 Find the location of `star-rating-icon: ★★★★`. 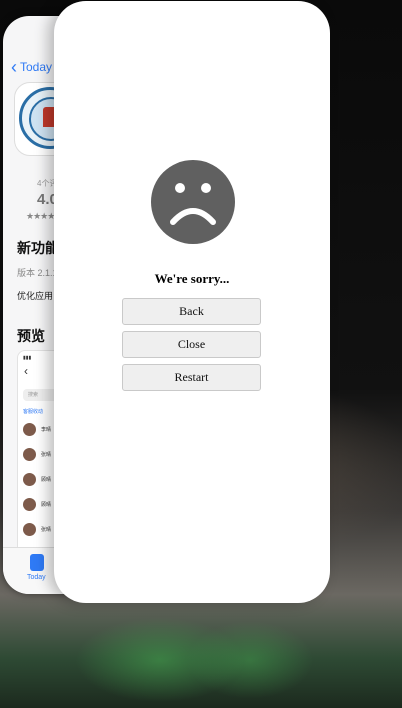

star-rating-icon: ★★★★ is located at coordinates (40, 216).